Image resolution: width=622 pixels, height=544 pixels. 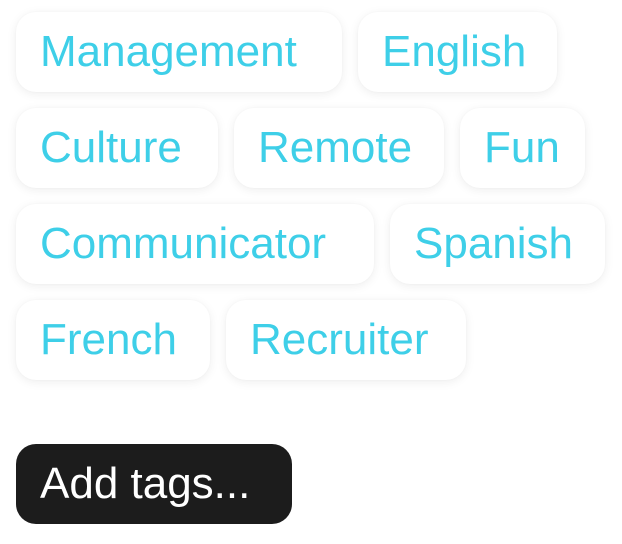 I want to click on tag-english: English, so click(x=457, y=52).